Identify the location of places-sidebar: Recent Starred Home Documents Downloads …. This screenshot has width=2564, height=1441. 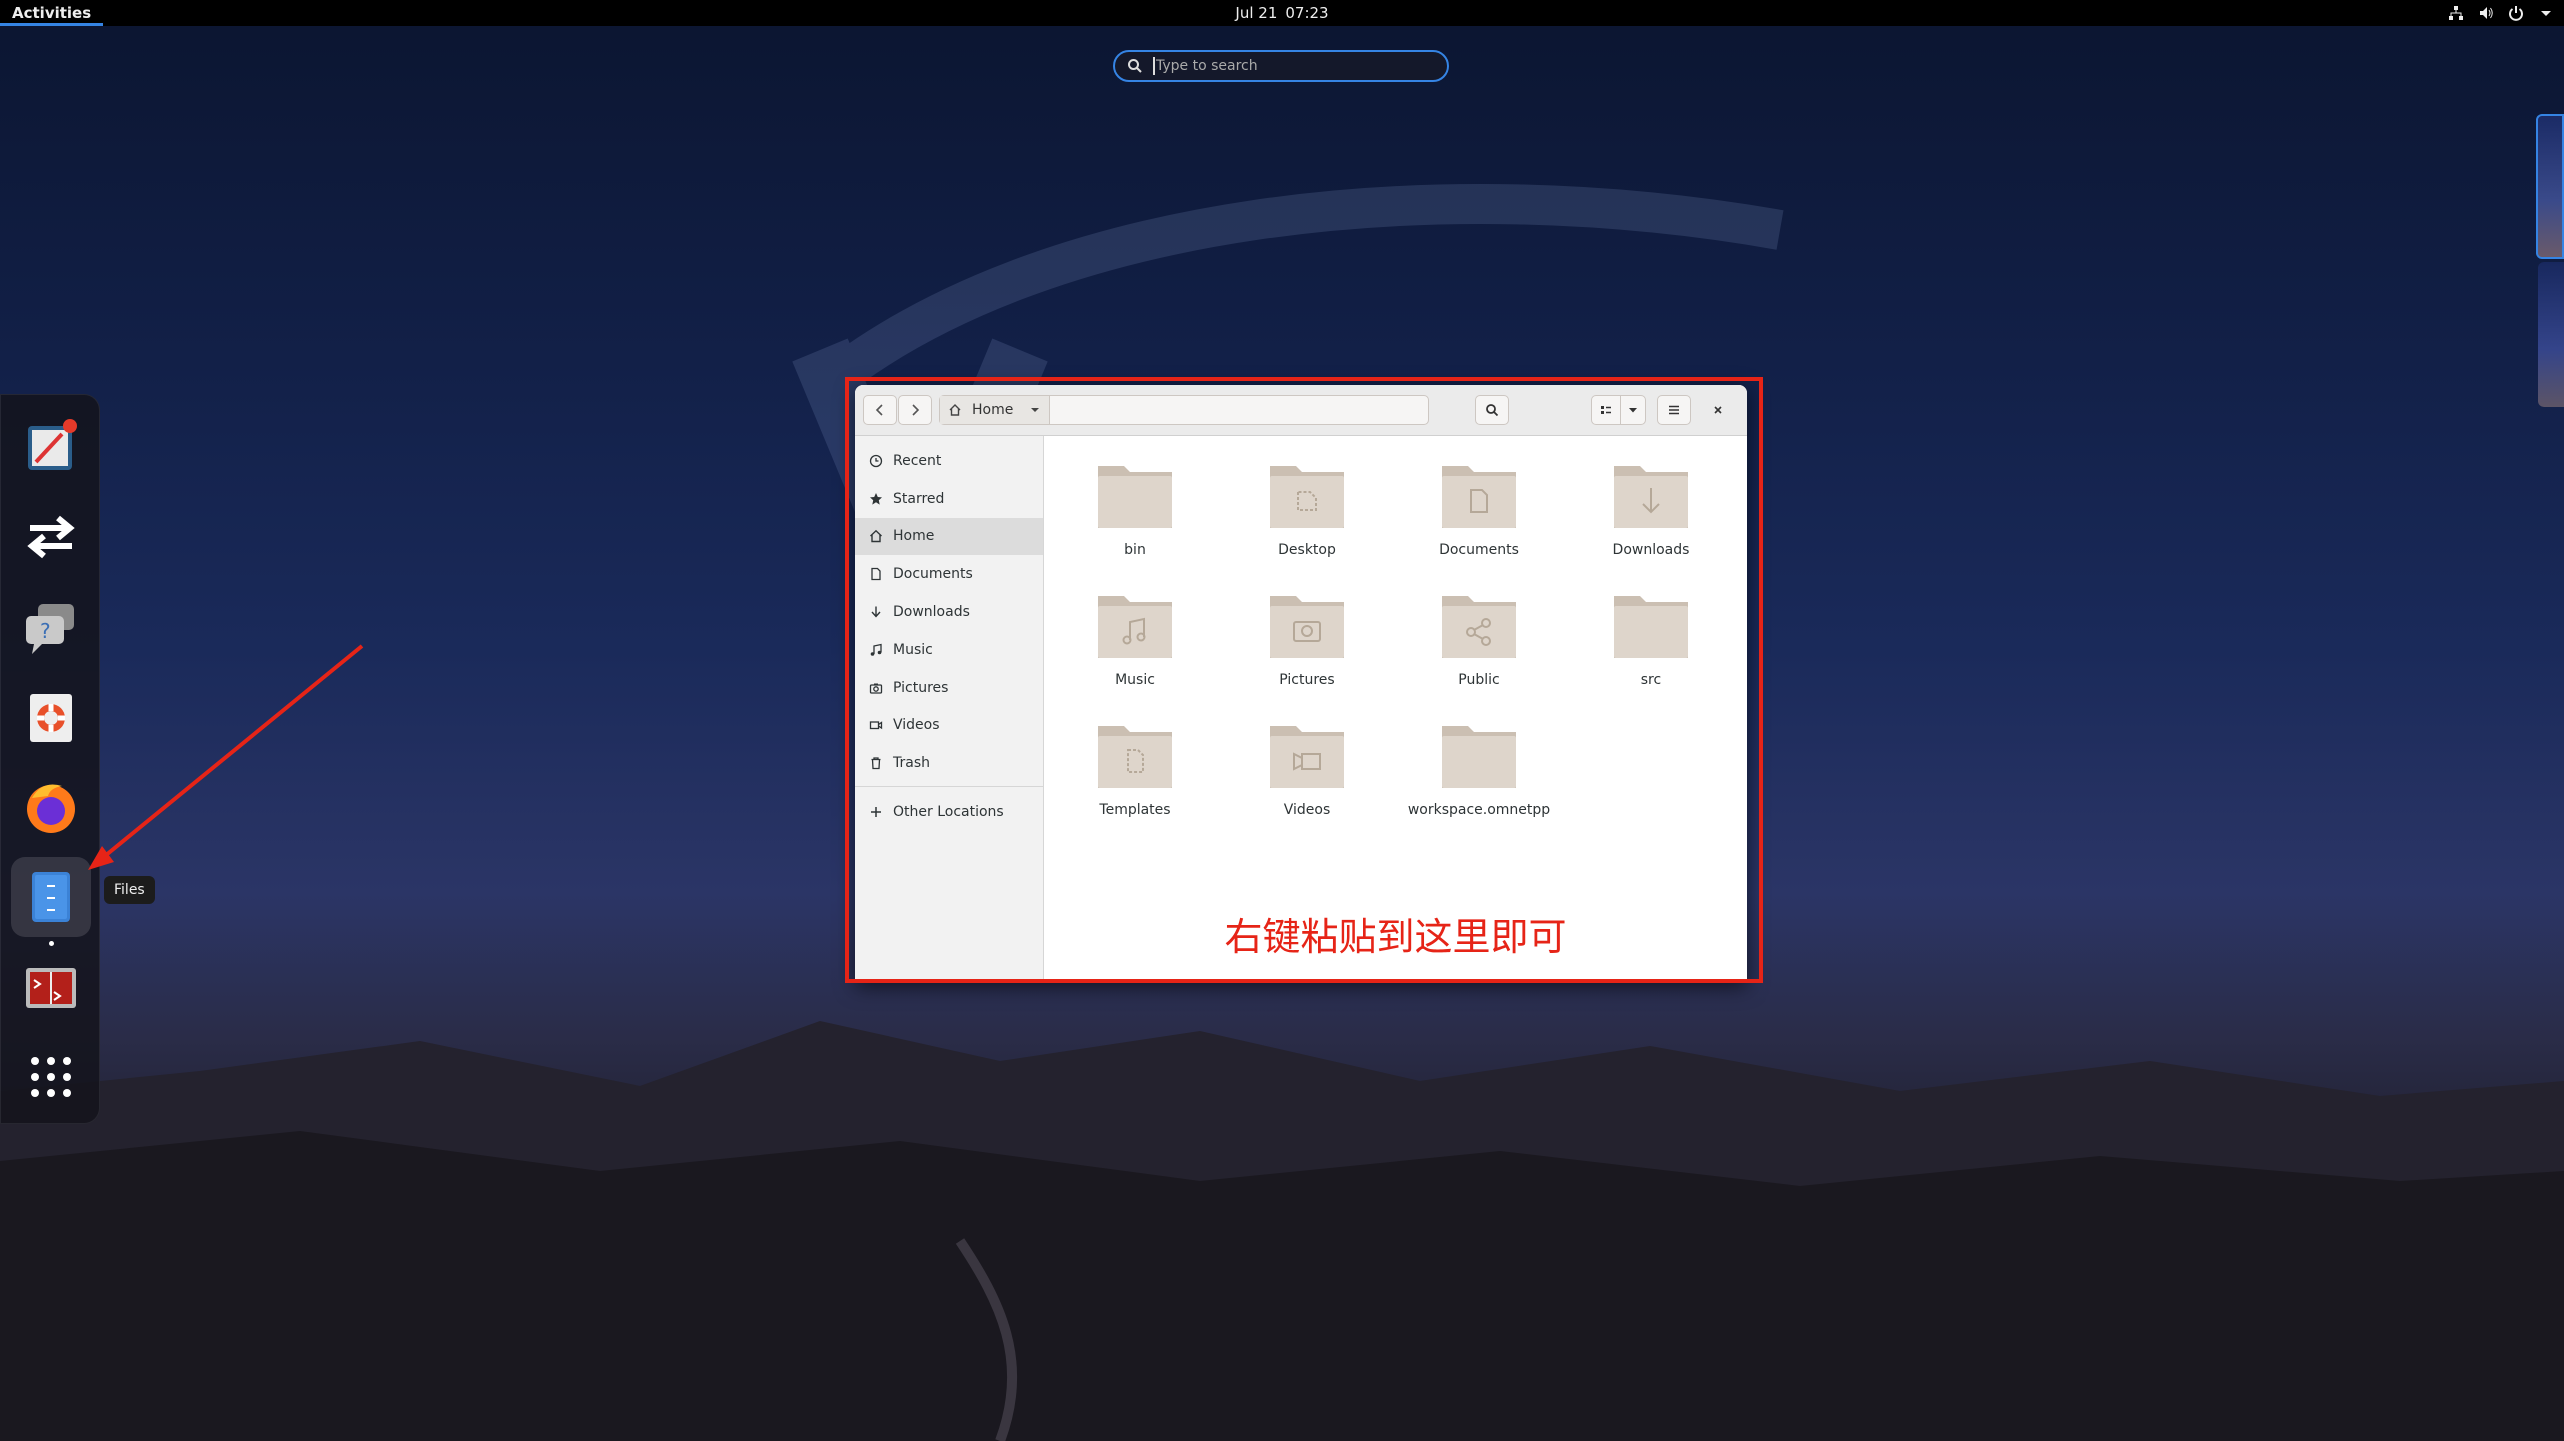
(949, 709).